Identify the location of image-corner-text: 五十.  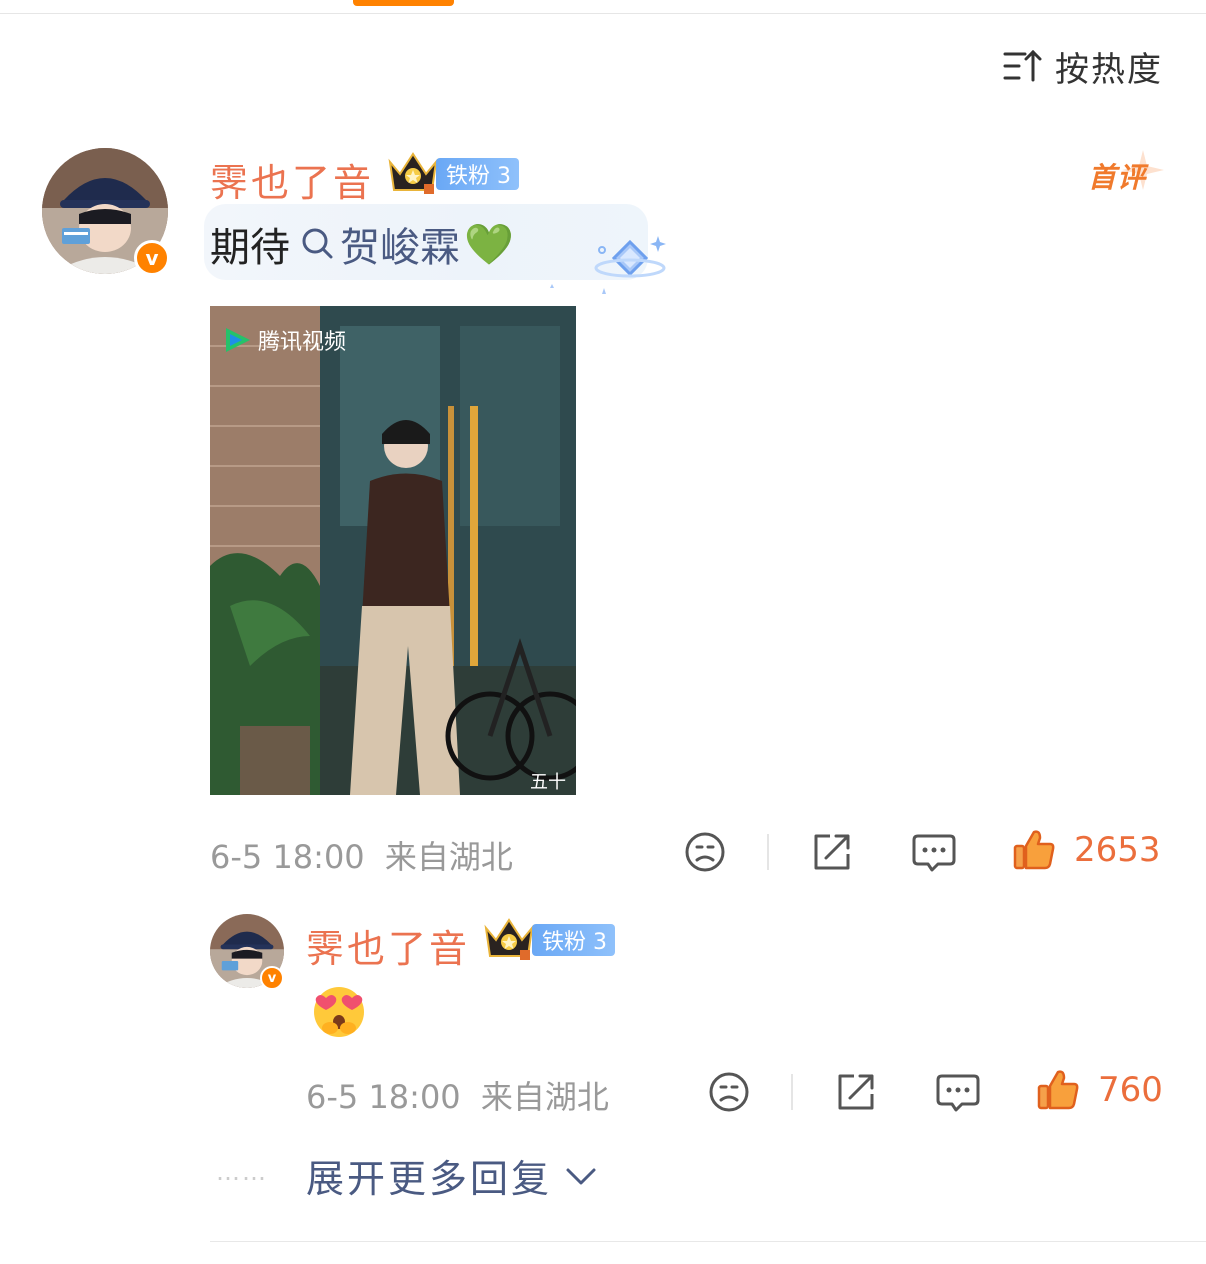
(548, 782).